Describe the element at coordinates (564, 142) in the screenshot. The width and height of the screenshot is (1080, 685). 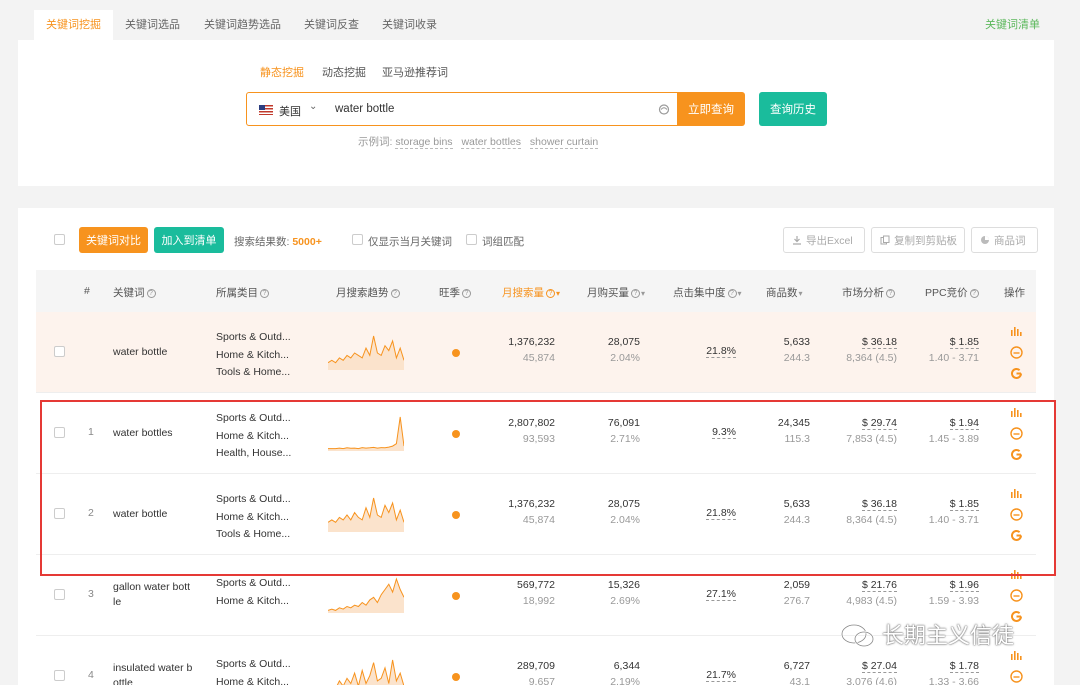
I see `example-keyword: shower curtain` at that location.